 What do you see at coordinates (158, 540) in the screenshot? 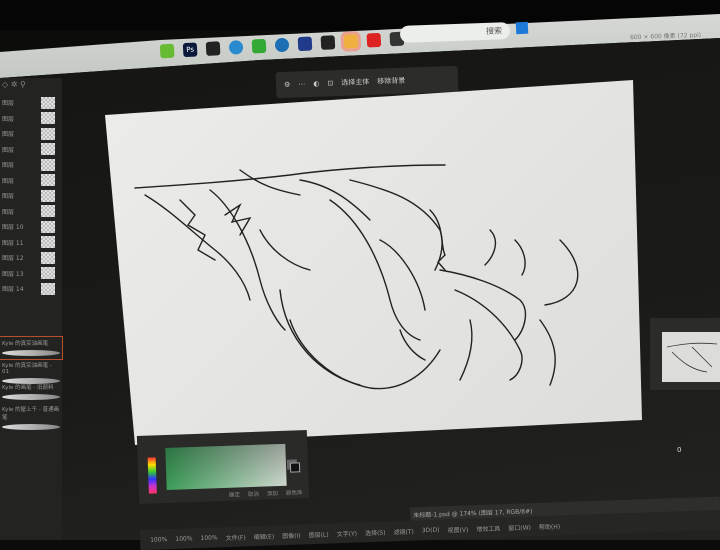
I see `opacity-value: 100%` at bounding box center [158, 540].